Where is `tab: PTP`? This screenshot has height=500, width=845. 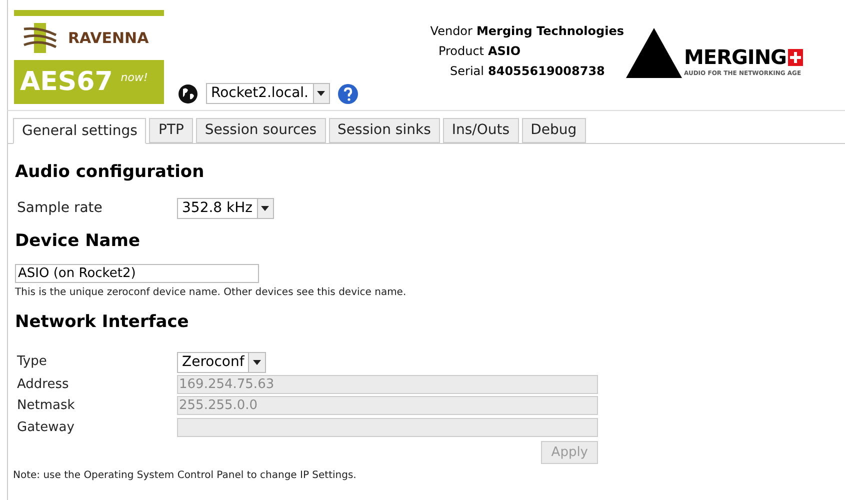
tab: PTP is located at coordinates (171, 130).